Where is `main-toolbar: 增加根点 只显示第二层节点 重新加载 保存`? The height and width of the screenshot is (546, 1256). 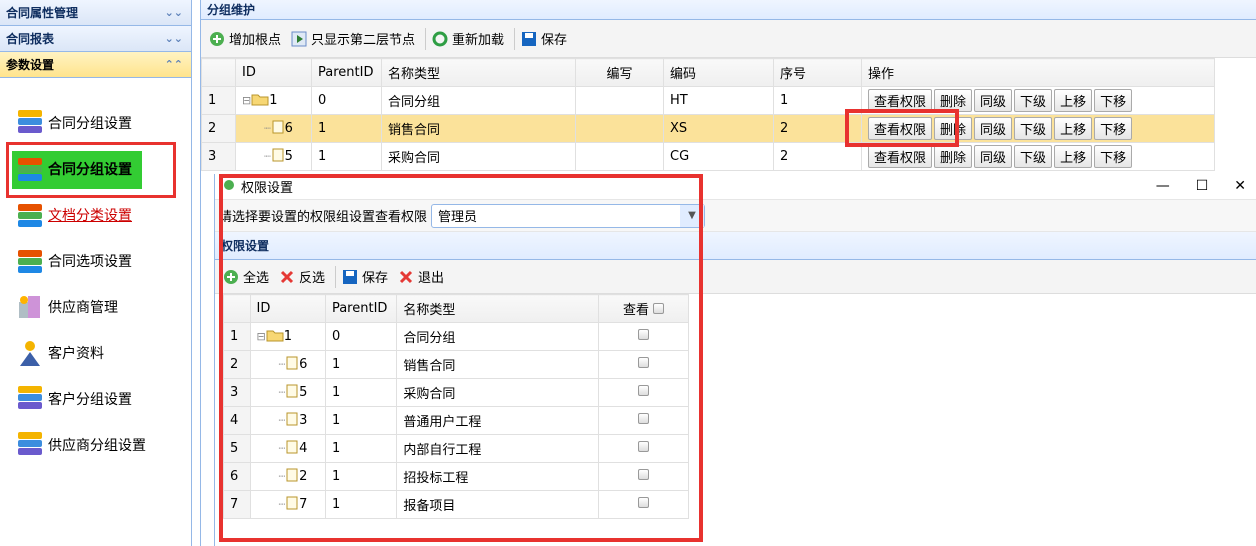 main-toolbar: 增加根点 只显示第二层节点 重新加载 保存 is located at coordinates (728, 39).